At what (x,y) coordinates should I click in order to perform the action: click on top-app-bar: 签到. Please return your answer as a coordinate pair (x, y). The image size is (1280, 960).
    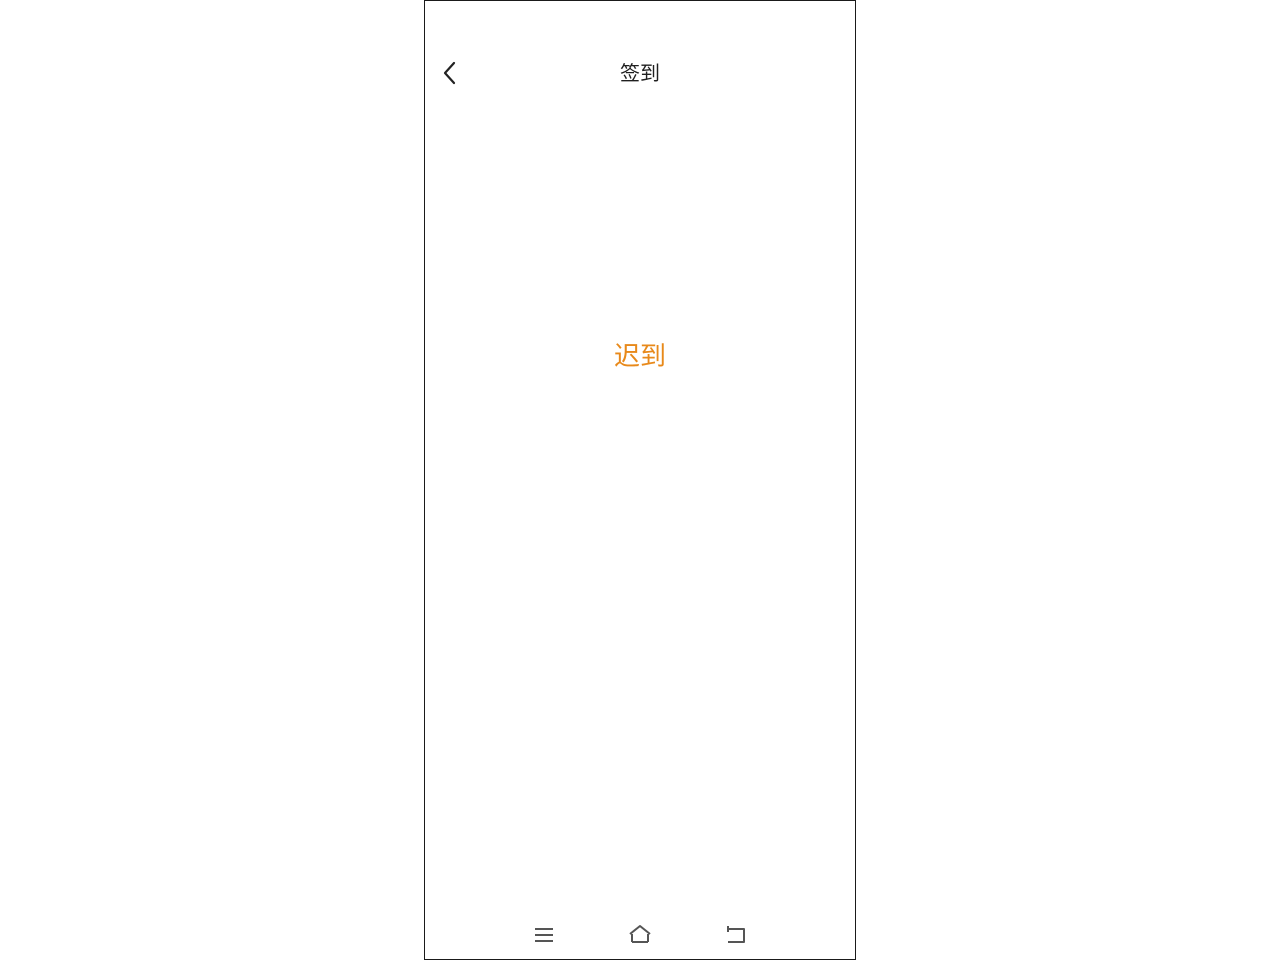
    Looking at the image, I should click on (640, 73).